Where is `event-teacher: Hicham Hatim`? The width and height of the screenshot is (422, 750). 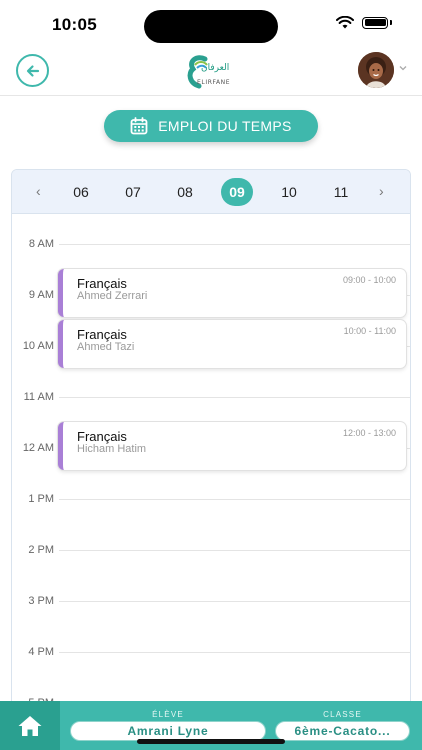
event-teacher: Hicham Hatim is located at coordinates (112, 449).